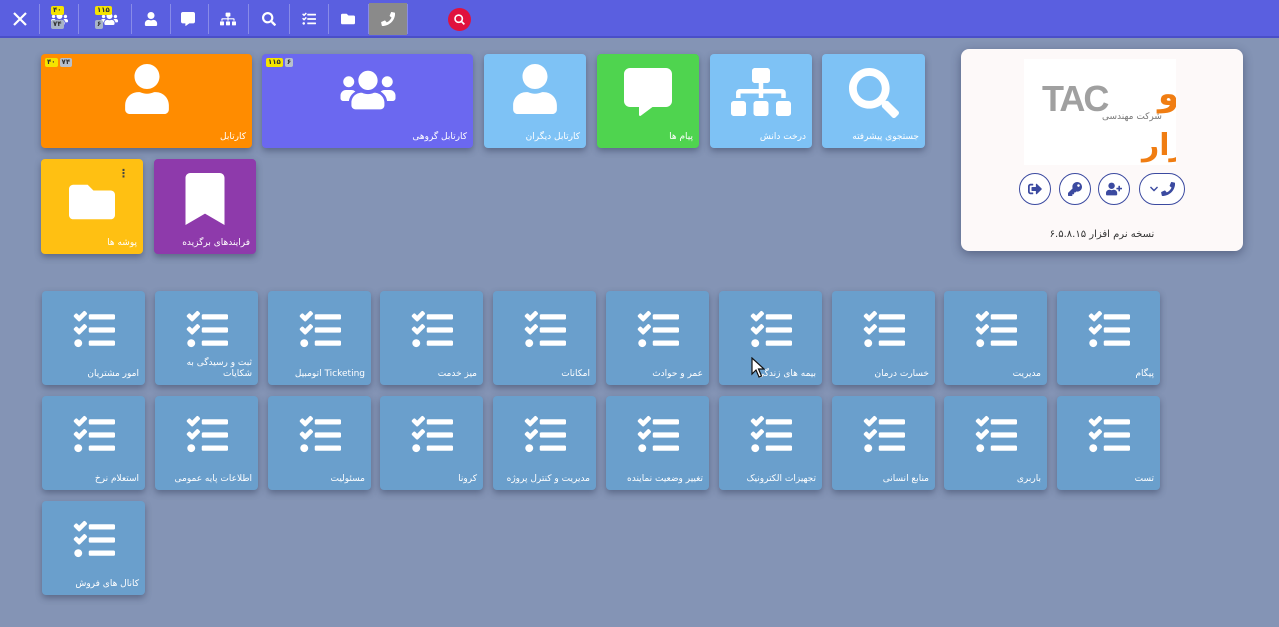  What do you see at coordinates (885, 137) in the screenshot?
I see `tile-label: جستجوی پیشرفته` at bounding box center [885, 137].